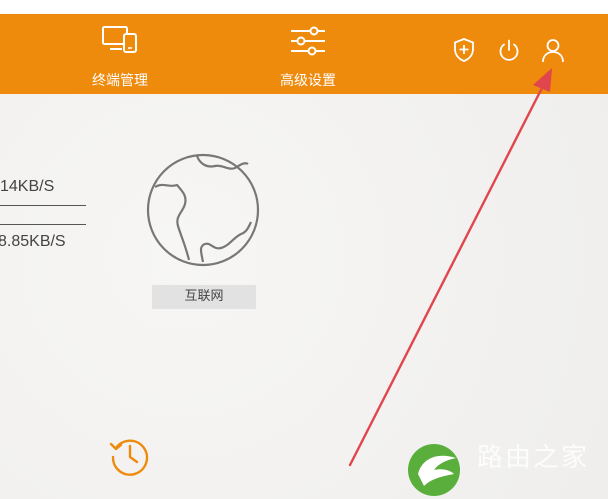  What do you see at coordinates (204, 297) in the screenshot?
I see `internet-label: 互联网` at bounding box center [204, 297].